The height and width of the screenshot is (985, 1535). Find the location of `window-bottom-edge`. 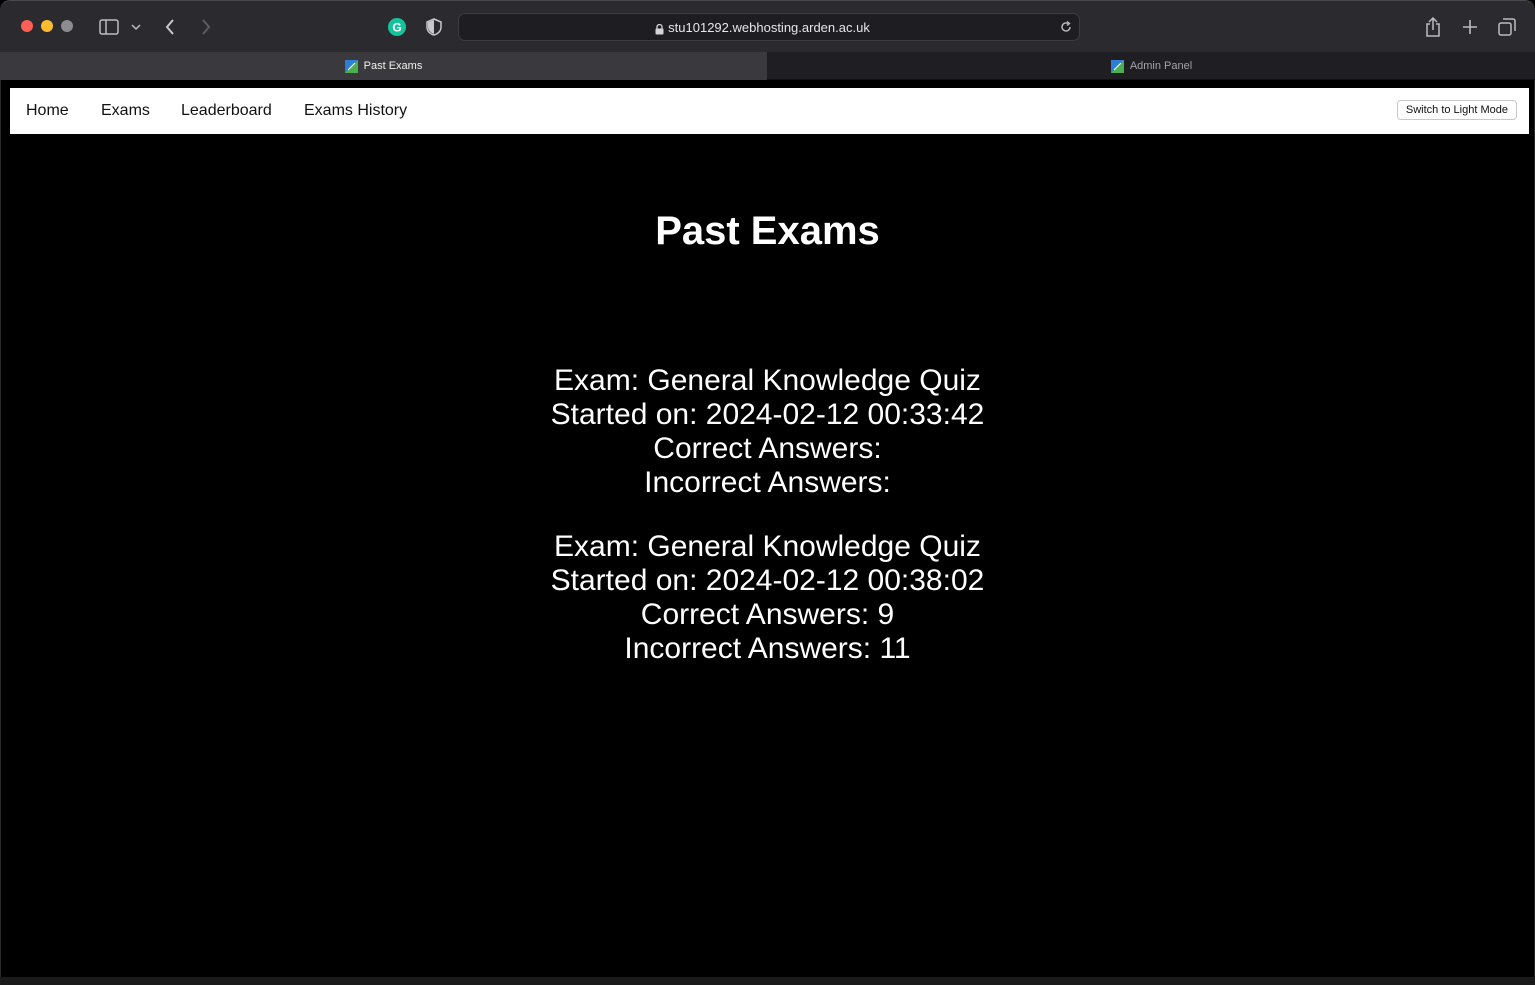

window-bottom-edge is located at coordinates (767, 981).